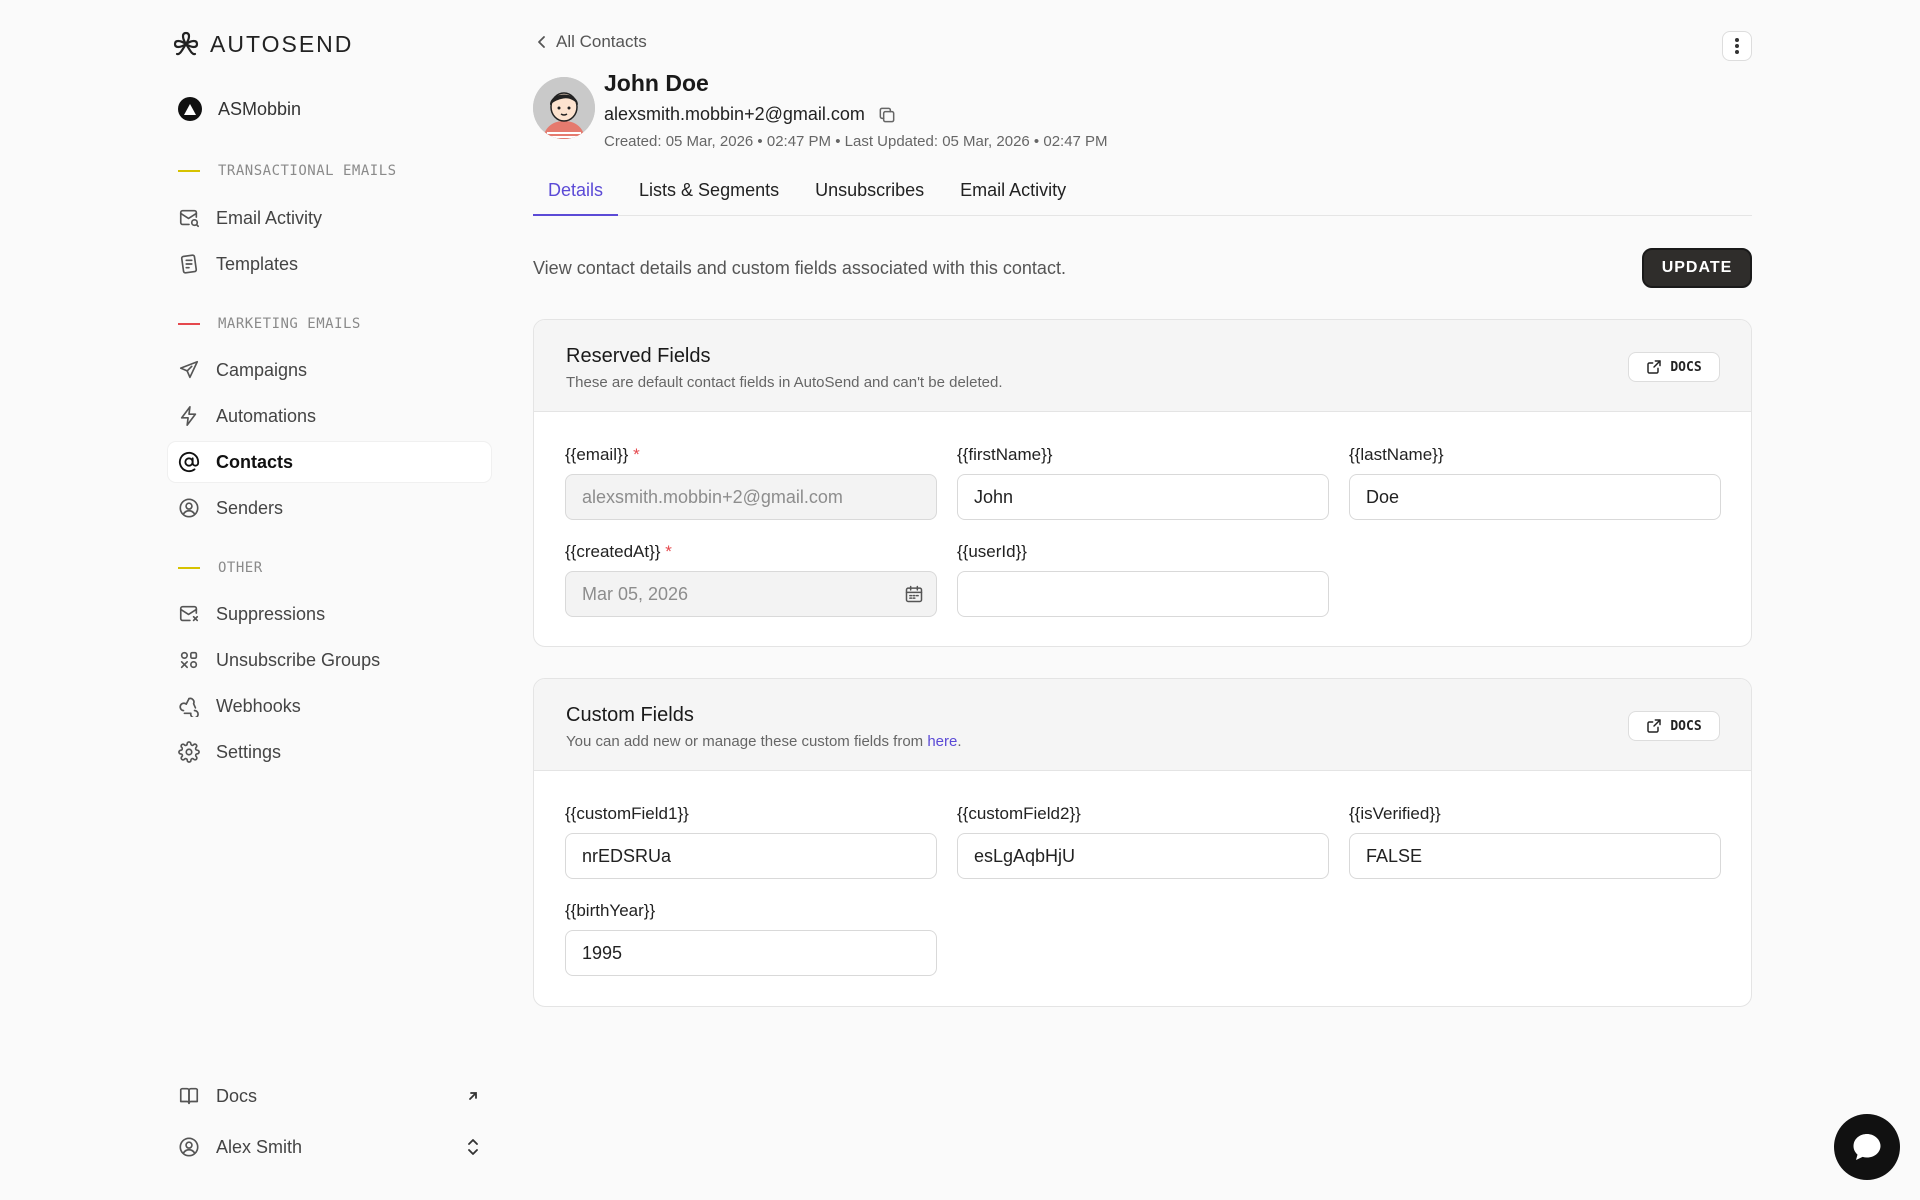  Describe the element at coordinates (1535, 497) in the screenshot. I see `lastname-field: Doe` at that location.